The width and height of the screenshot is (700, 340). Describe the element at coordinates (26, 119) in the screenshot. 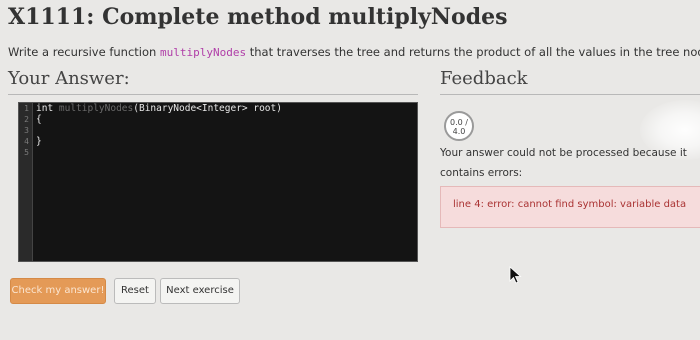

I see `line-number: 2` at that location.